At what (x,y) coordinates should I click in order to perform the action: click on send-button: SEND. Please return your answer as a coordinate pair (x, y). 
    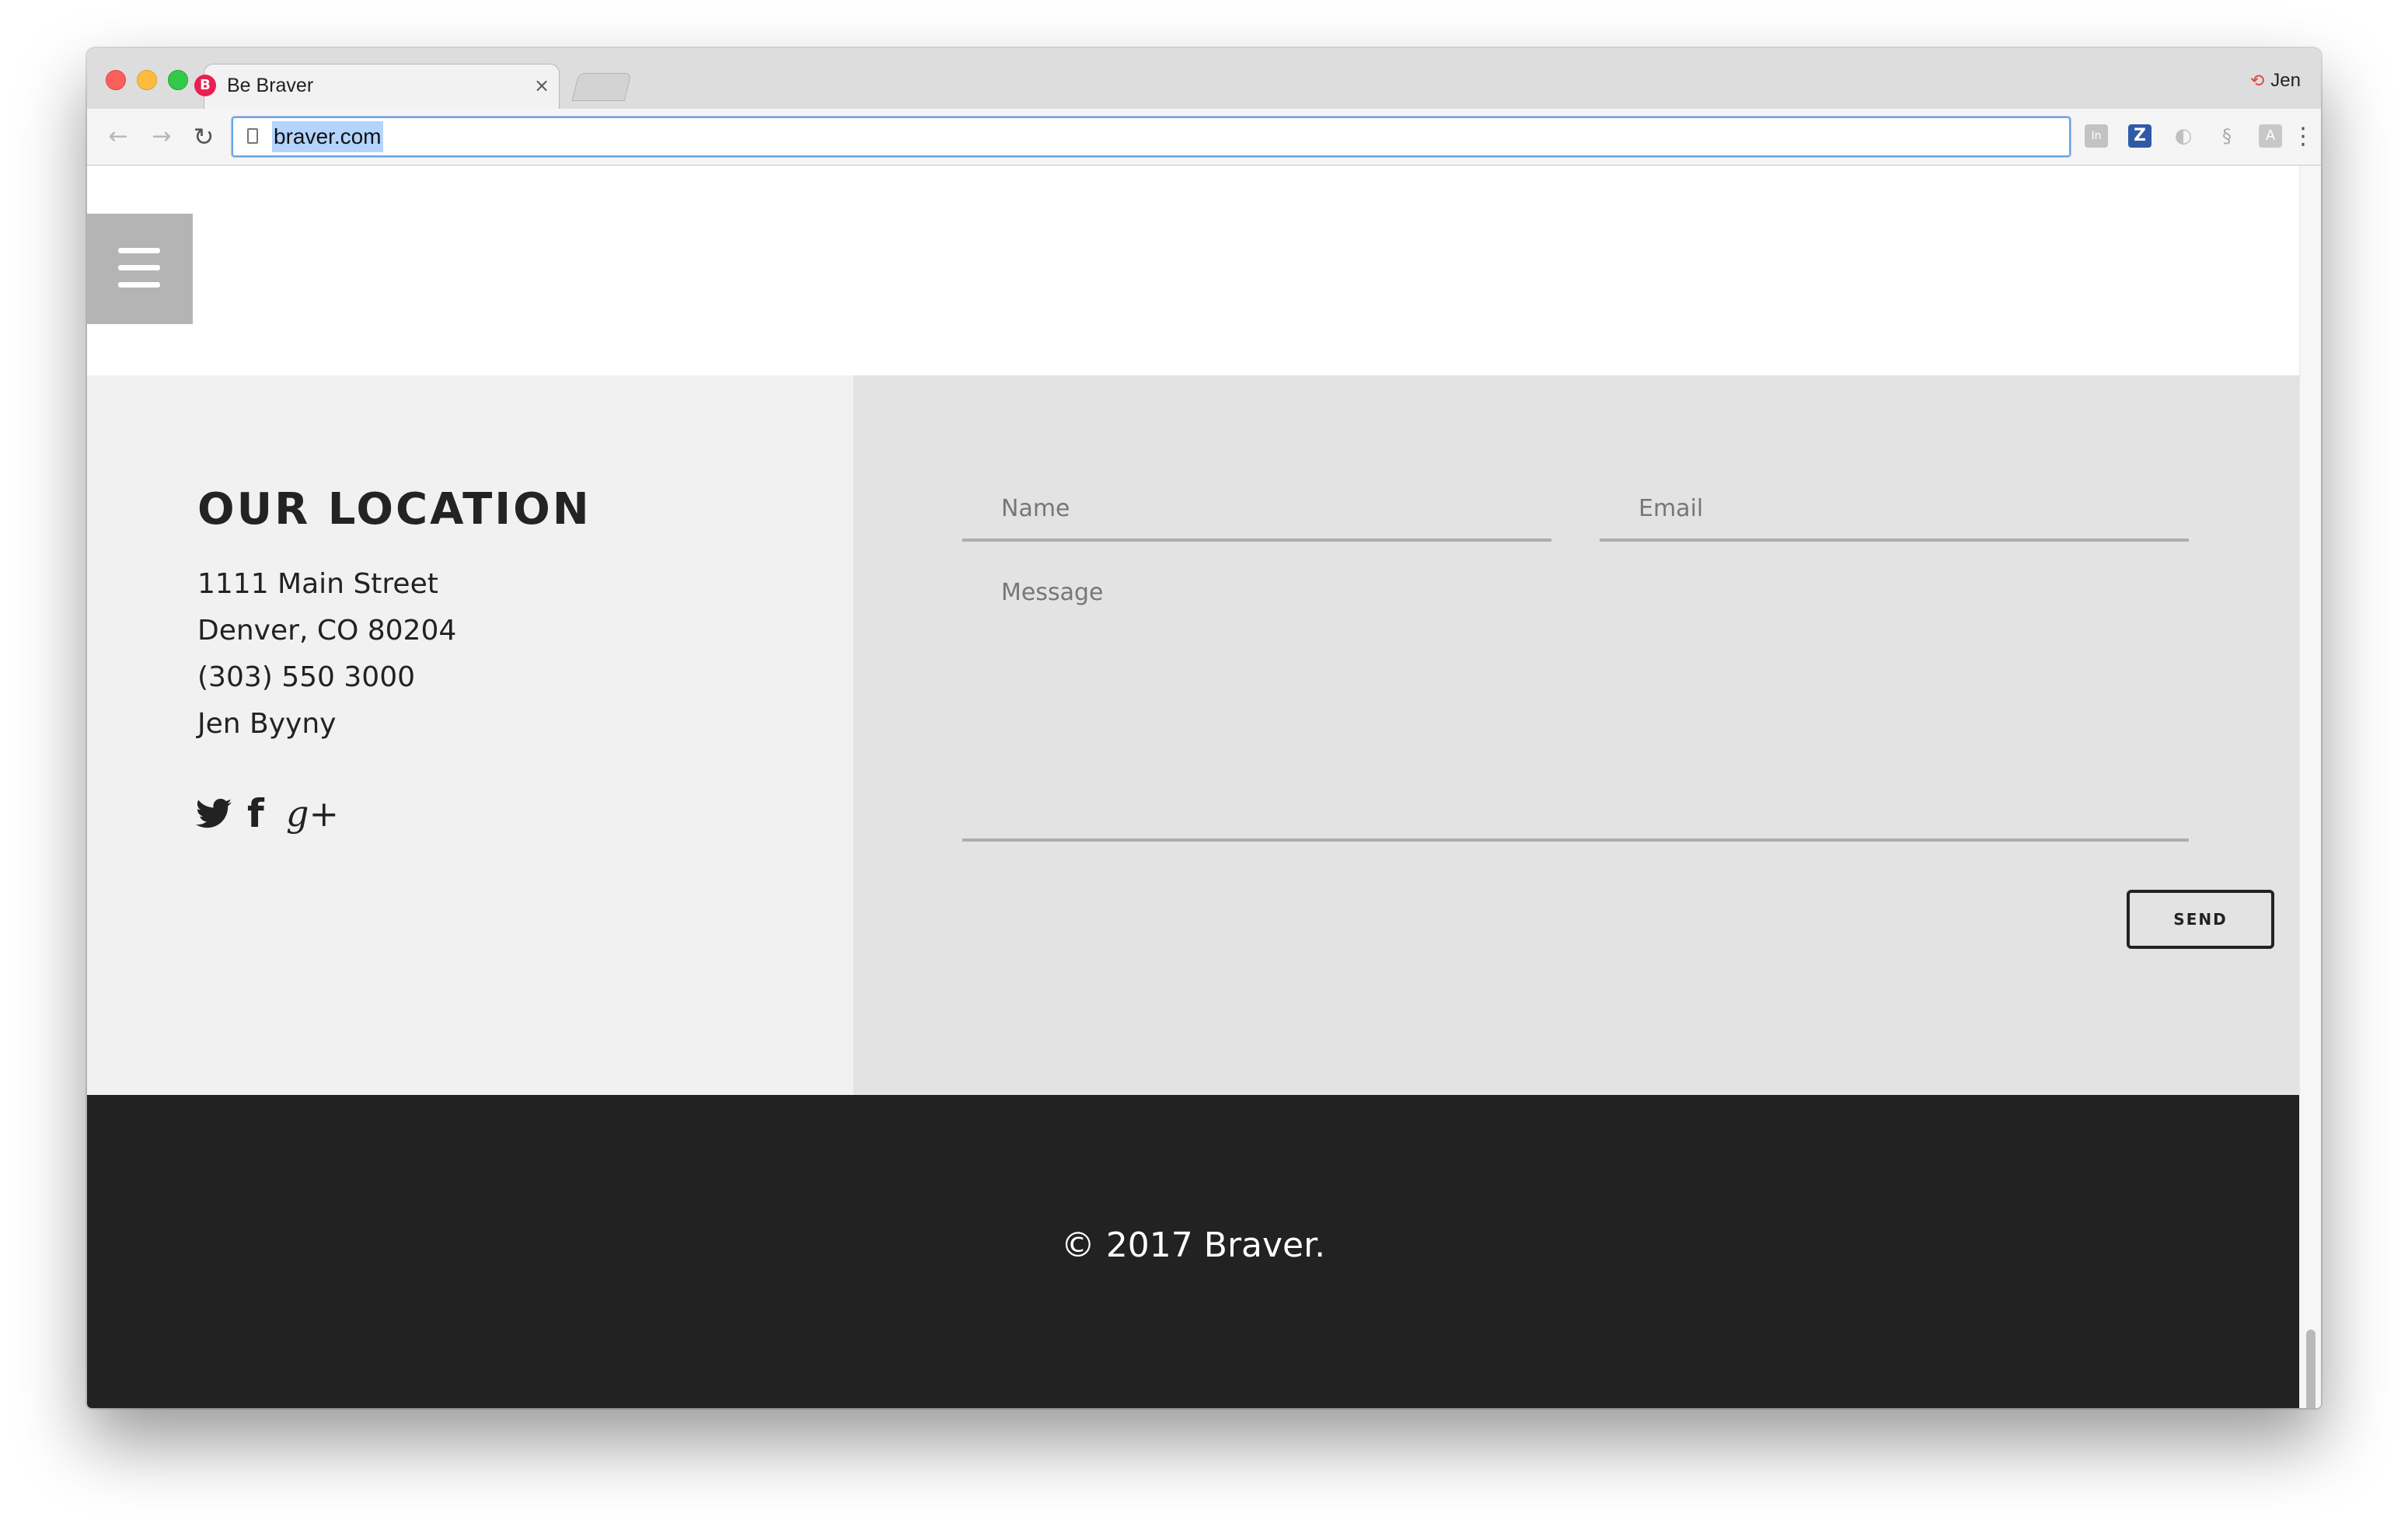
    Looking at the image, I should click on (2200, 919).